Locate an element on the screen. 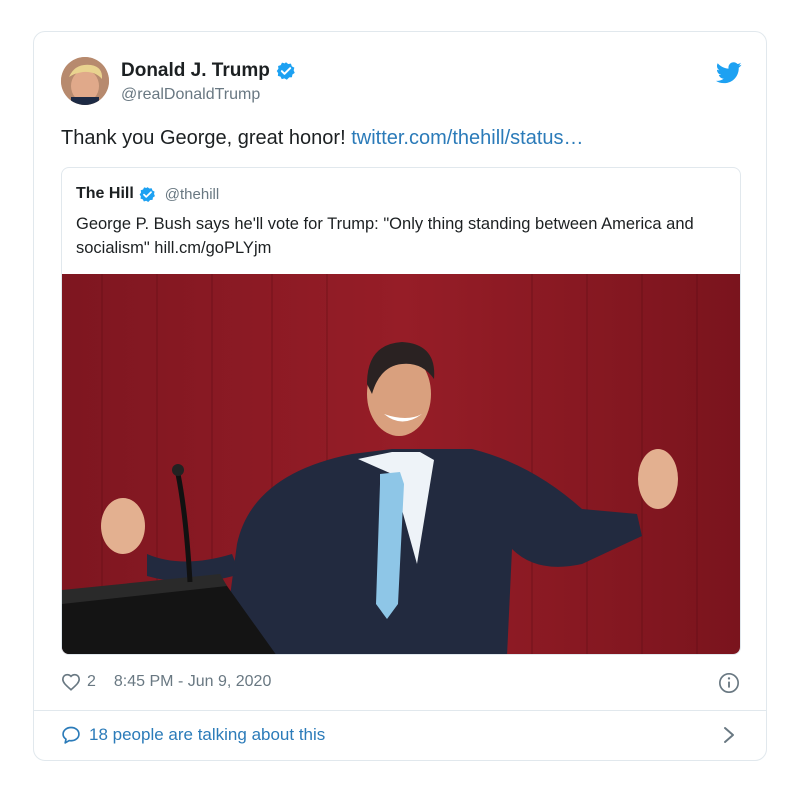 This screenshot has width=799, height=794. author-avatar is located at coordinates (85, 81).